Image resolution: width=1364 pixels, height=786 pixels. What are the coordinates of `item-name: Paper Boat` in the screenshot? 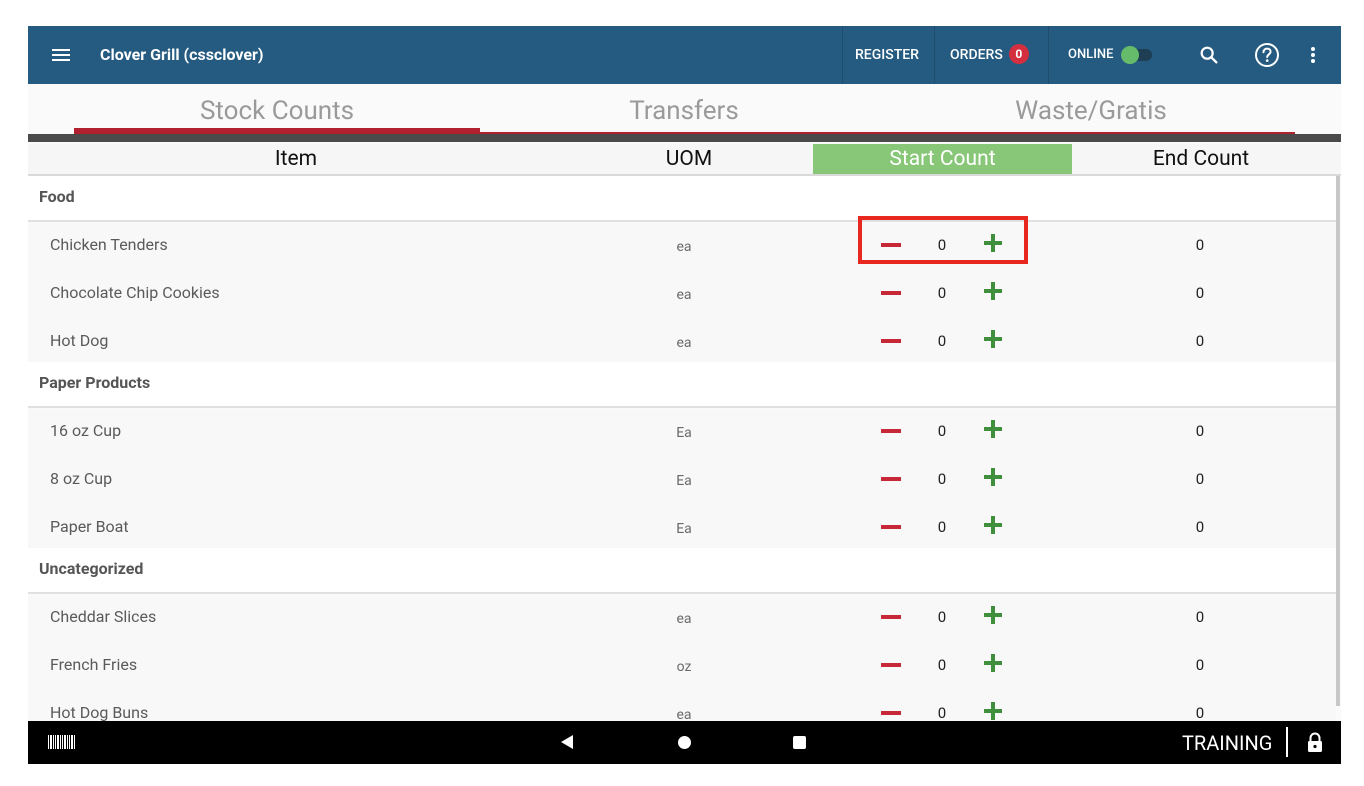 It's located at (89, 526).